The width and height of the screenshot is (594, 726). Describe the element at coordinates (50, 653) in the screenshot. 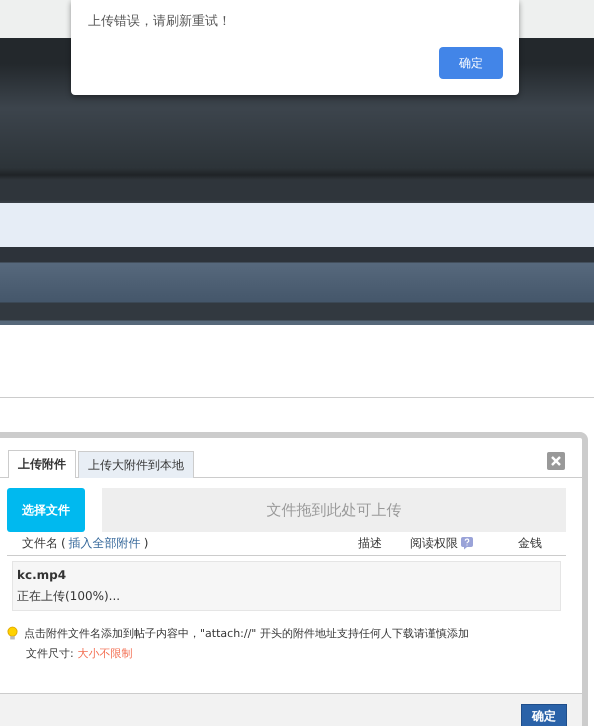

I see `size-label: 文件尺寸:` at that location.